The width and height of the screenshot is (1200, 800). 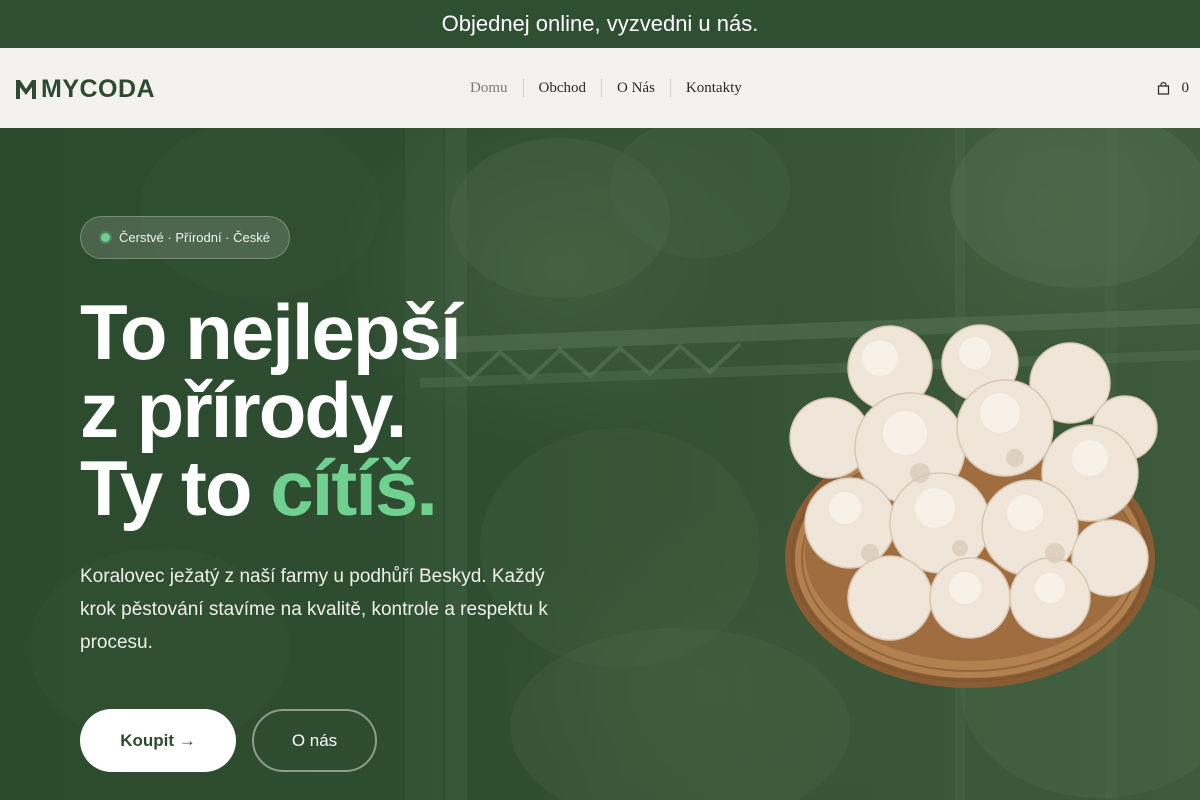 I want to click on cart-count: 0, so click(x=1185, y=87).